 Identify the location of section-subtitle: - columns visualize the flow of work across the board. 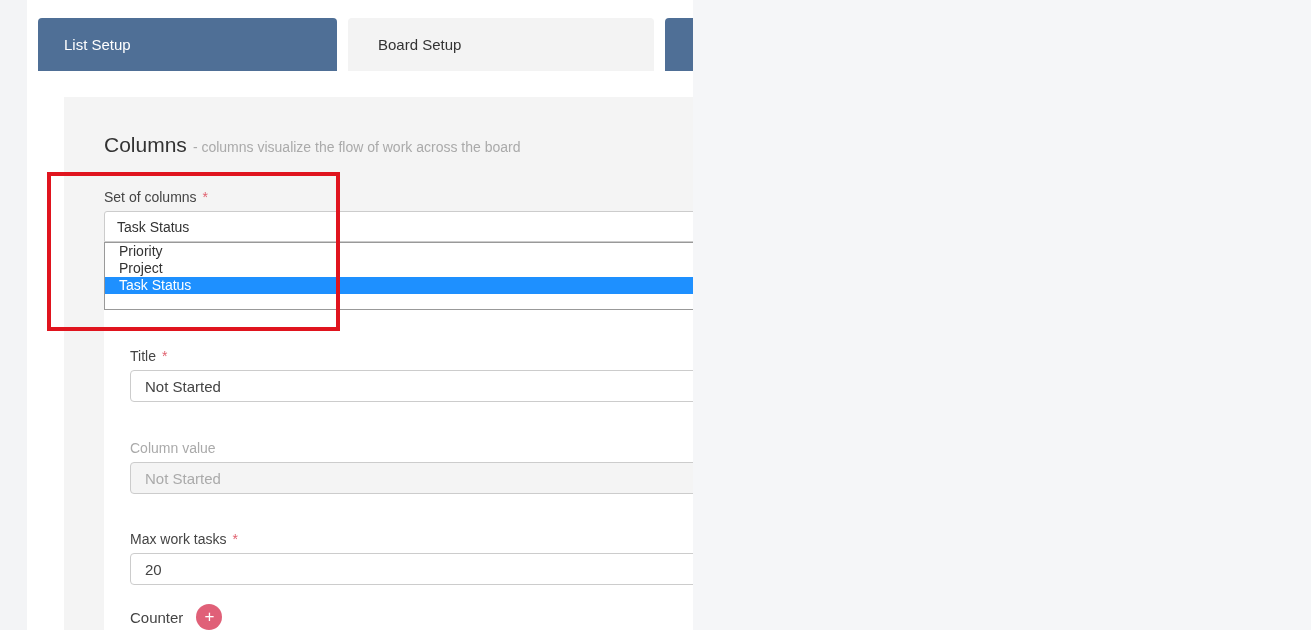
(356, 147).